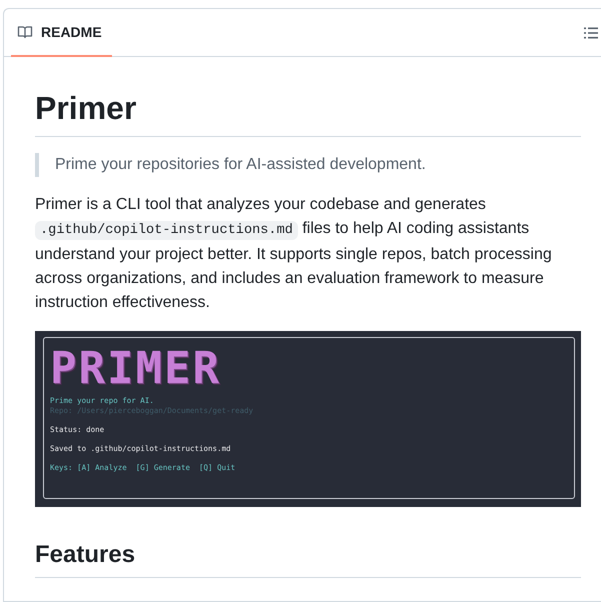 This screenshot has height=602, width=601. I want to click on outline-icon, so click(591, 32).